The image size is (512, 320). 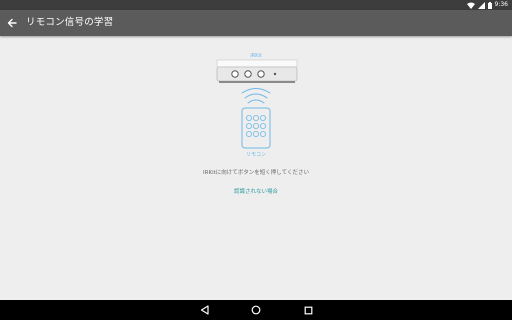 What do you see at coordinates (489, 5) in the screenshot?
I see `battery-icon` at bounding box center [489, 5].